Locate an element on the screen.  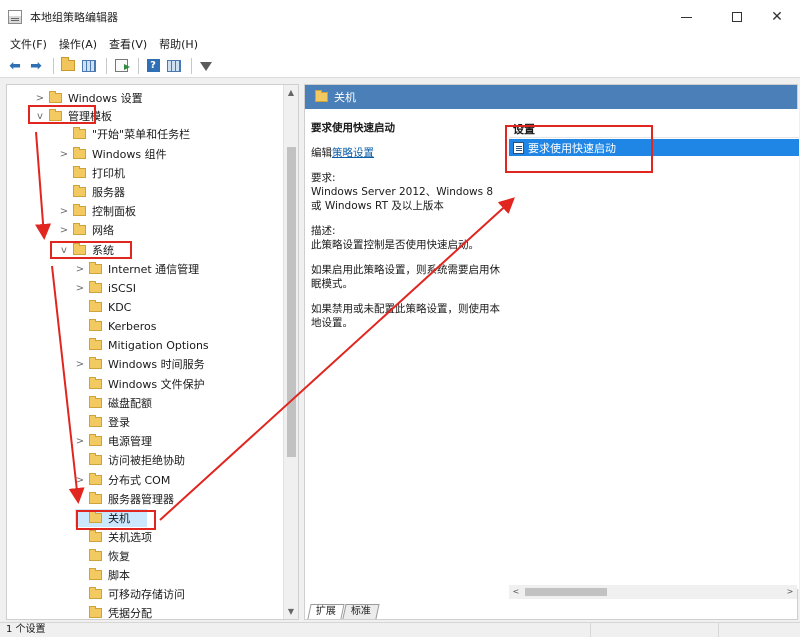
tree-item-disk-quotas: 磁盘配额 is located at coordinates (113, 403).